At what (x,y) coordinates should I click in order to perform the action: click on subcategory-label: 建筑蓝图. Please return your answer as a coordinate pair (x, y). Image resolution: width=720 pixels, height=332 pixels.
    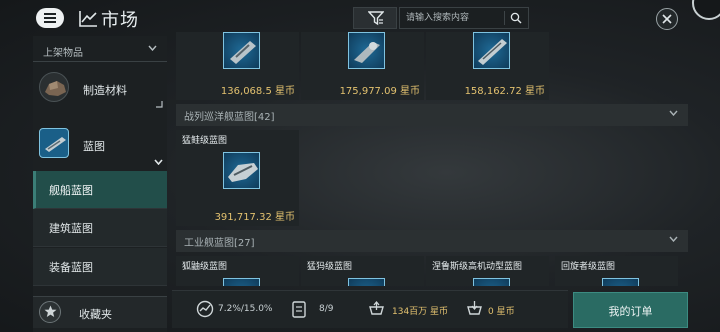
    Looking at the image, I should click on (71, 228).